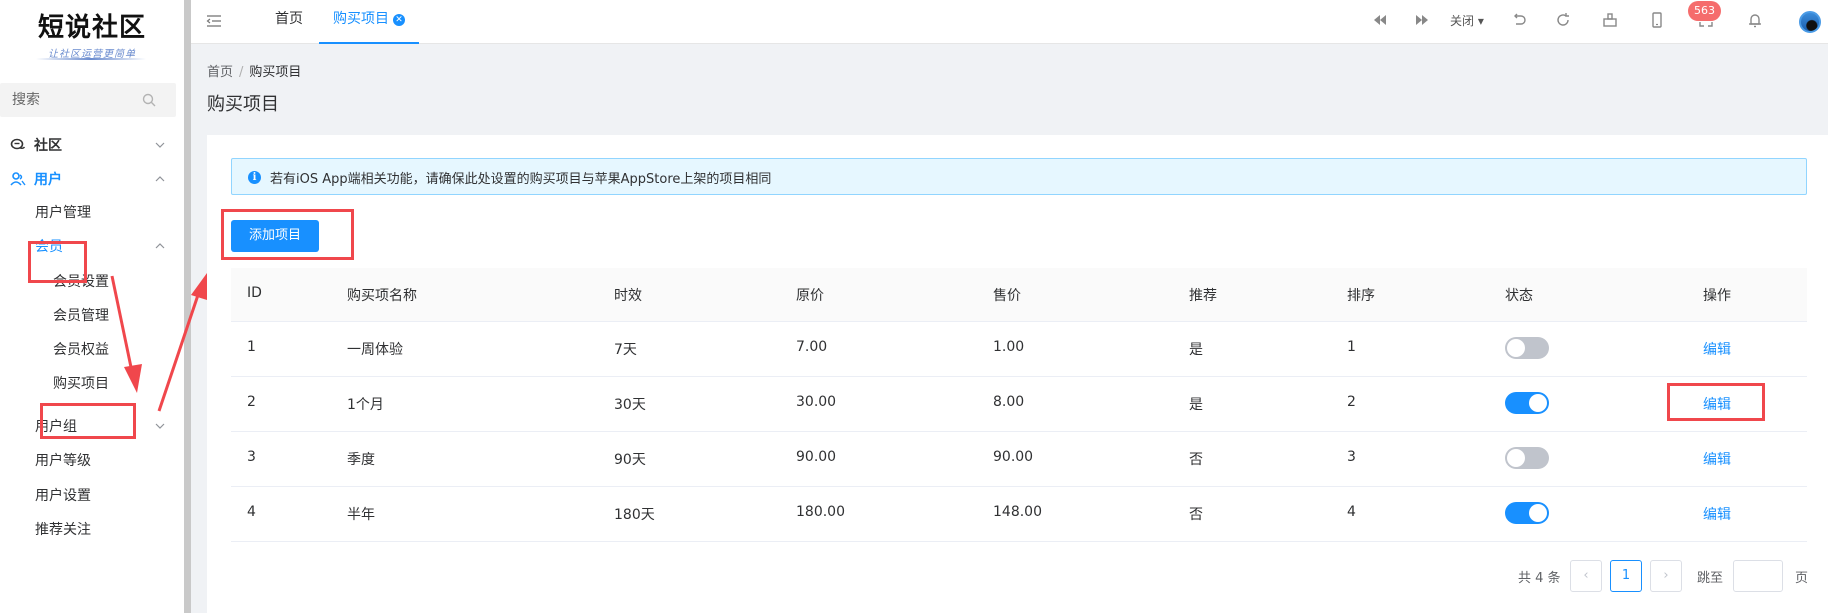 This screenshot has height=613, width=1828. I want to click on cell-original-price: 90.00, so click(816, 457).